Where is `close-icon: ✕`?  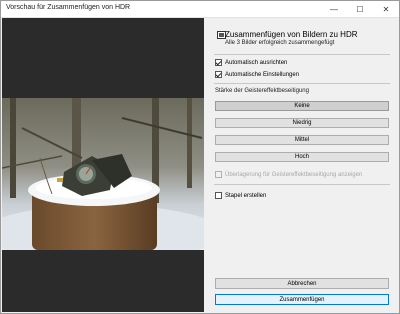
close-icon: ✕ is located at coordinates (386, 9).